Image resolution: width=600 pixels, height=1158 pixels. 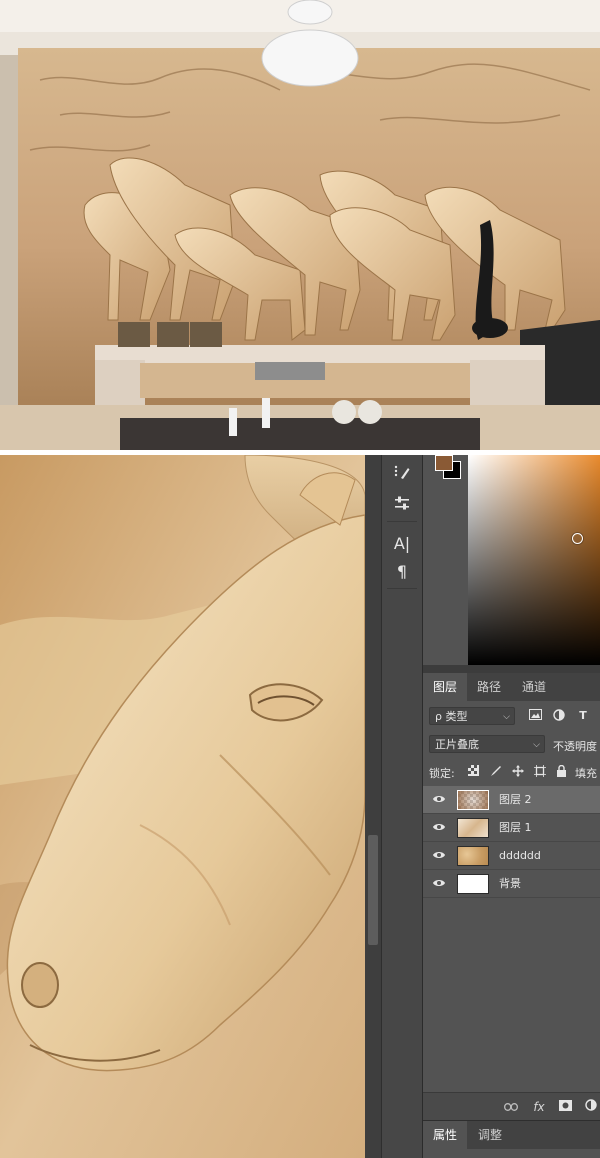 What do you see at coordinates (515, 828) in the screenshot?
I see `layer-name: 图层 1` at bounding box center [515, 828].